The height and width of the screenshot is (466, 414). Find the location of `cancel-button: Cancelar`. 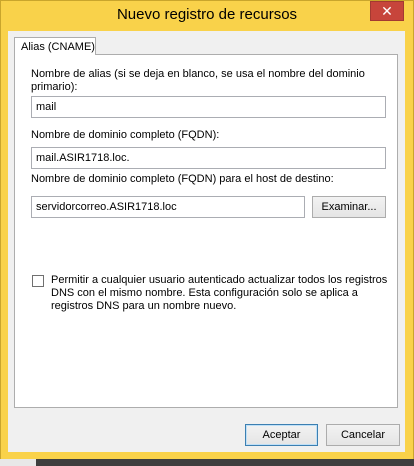

cancel-button: Cancelar is located at coordinates (363, 435).